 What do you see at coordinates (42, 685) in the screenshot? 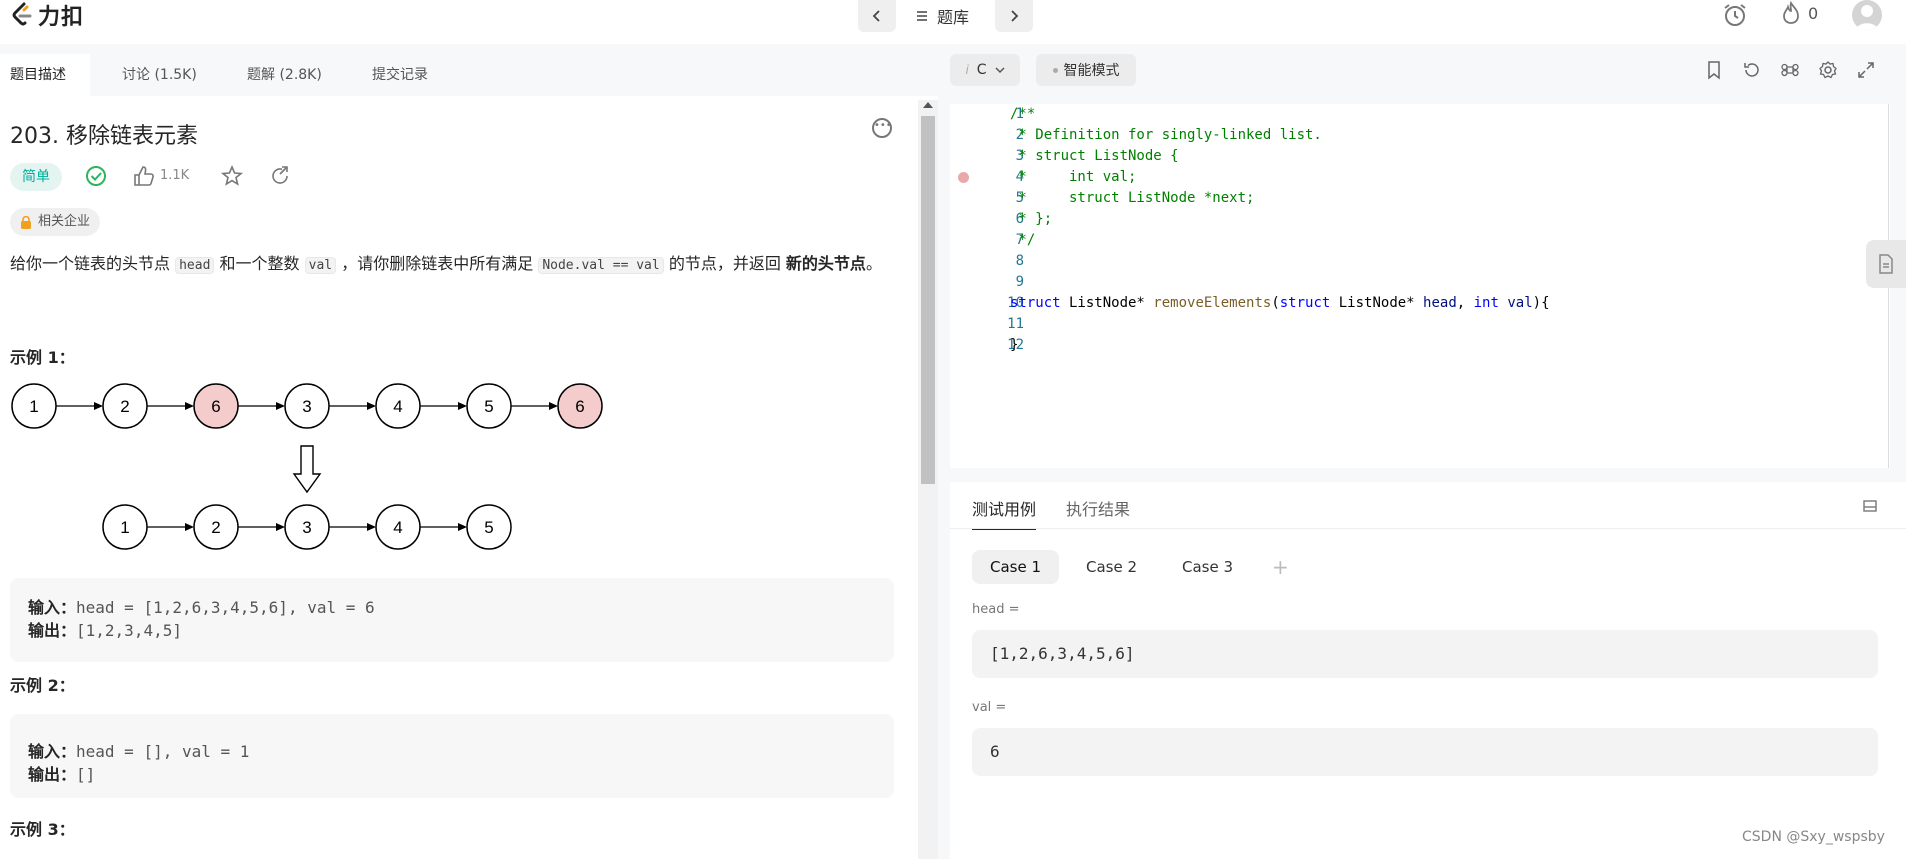
I see `example-2-label: 示例 2：` at bounding box center [42, 685].